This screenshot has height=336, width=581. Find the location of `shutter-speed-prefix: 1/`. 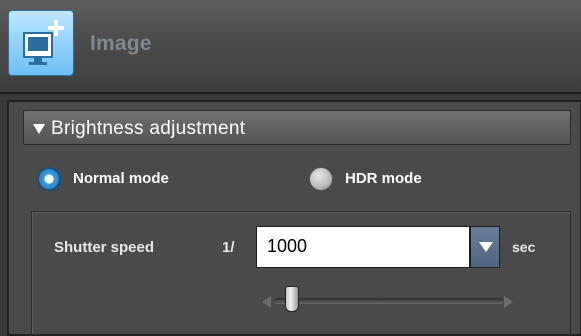

shutter-speed-prefix: 1/ is located at coordinates (228, 247).